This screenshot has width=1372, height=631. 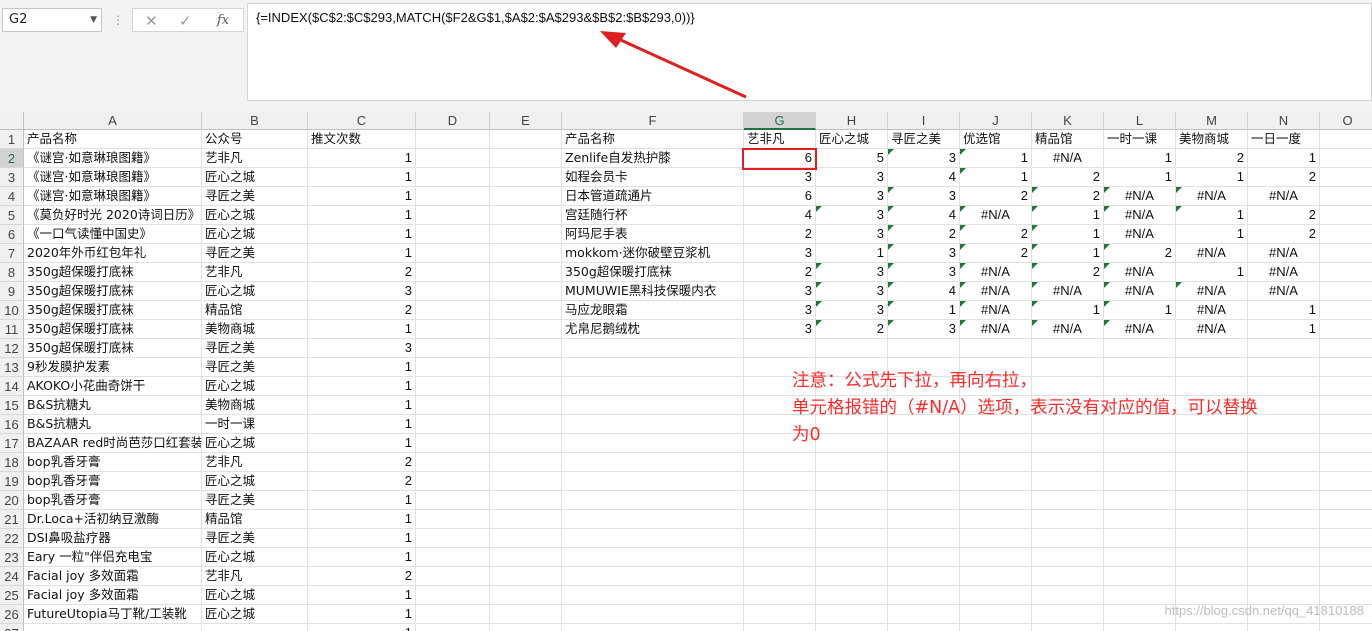 I want to click on cell-i8: 3, so click(x=924, y=272).